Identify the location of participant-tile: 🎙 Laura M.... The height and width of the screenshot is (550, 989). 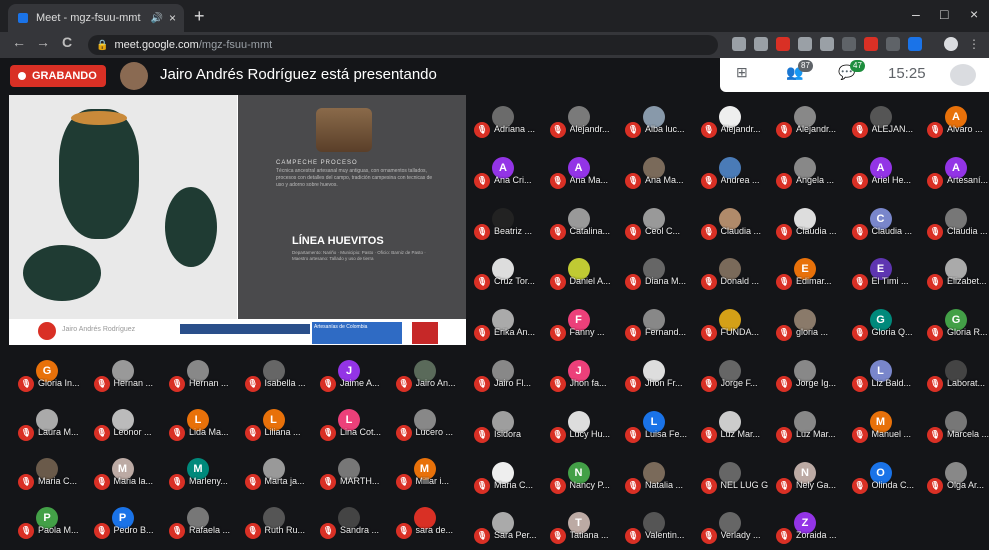
(50, 423).